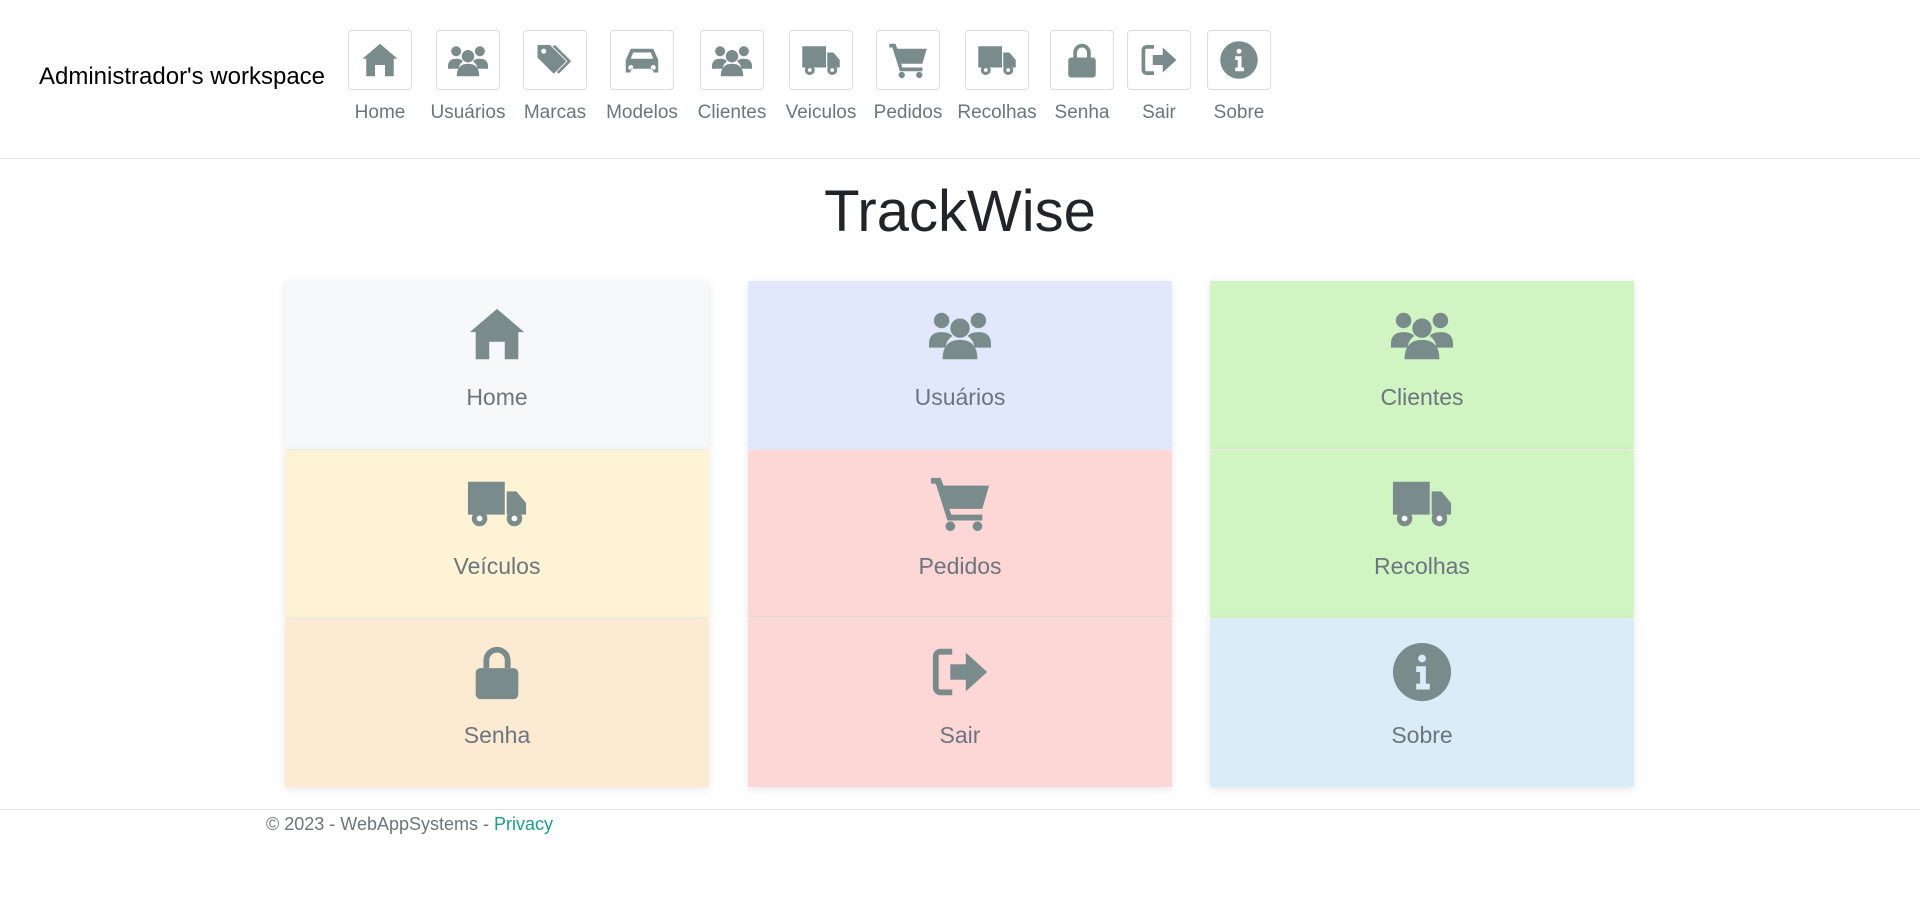  I want to click on car-icon, so click(642, 60).